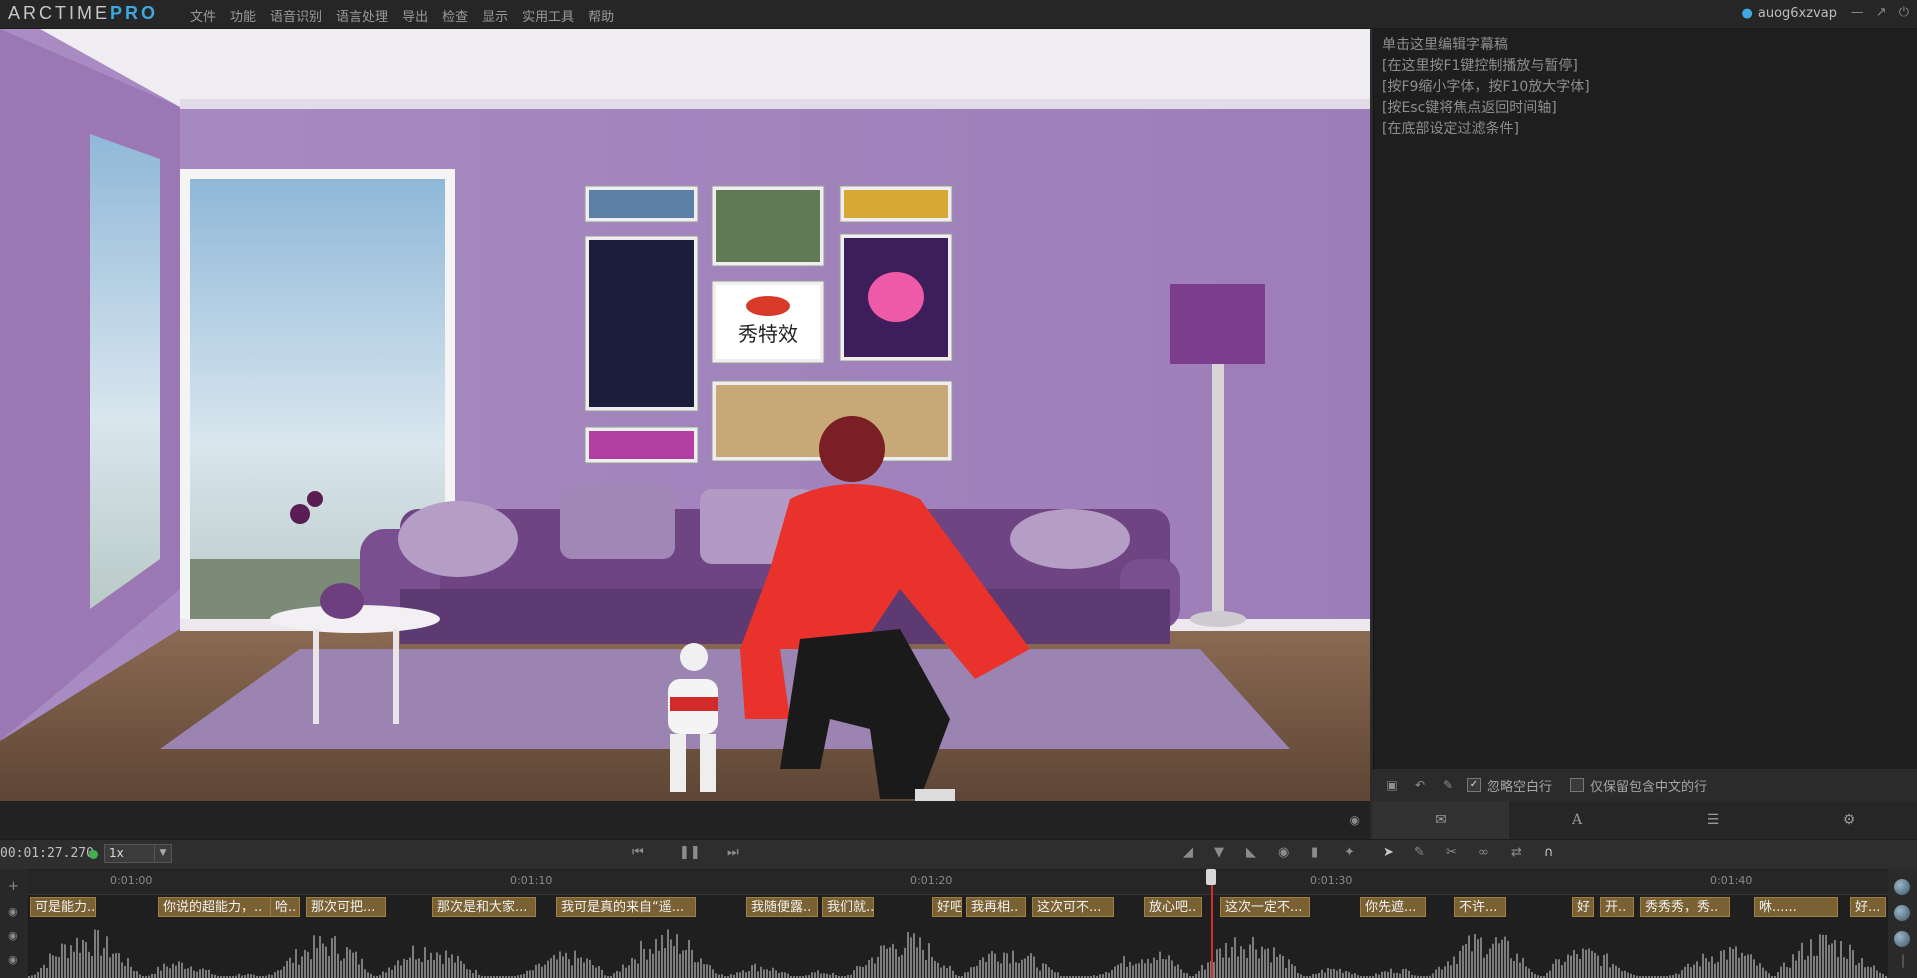 This screenshot has width=1917, height=978. What do you see at coordinates (1392, 785) in the screenshot?
I see `collapse-icon: ▣` at bounding box center [1392, 785].